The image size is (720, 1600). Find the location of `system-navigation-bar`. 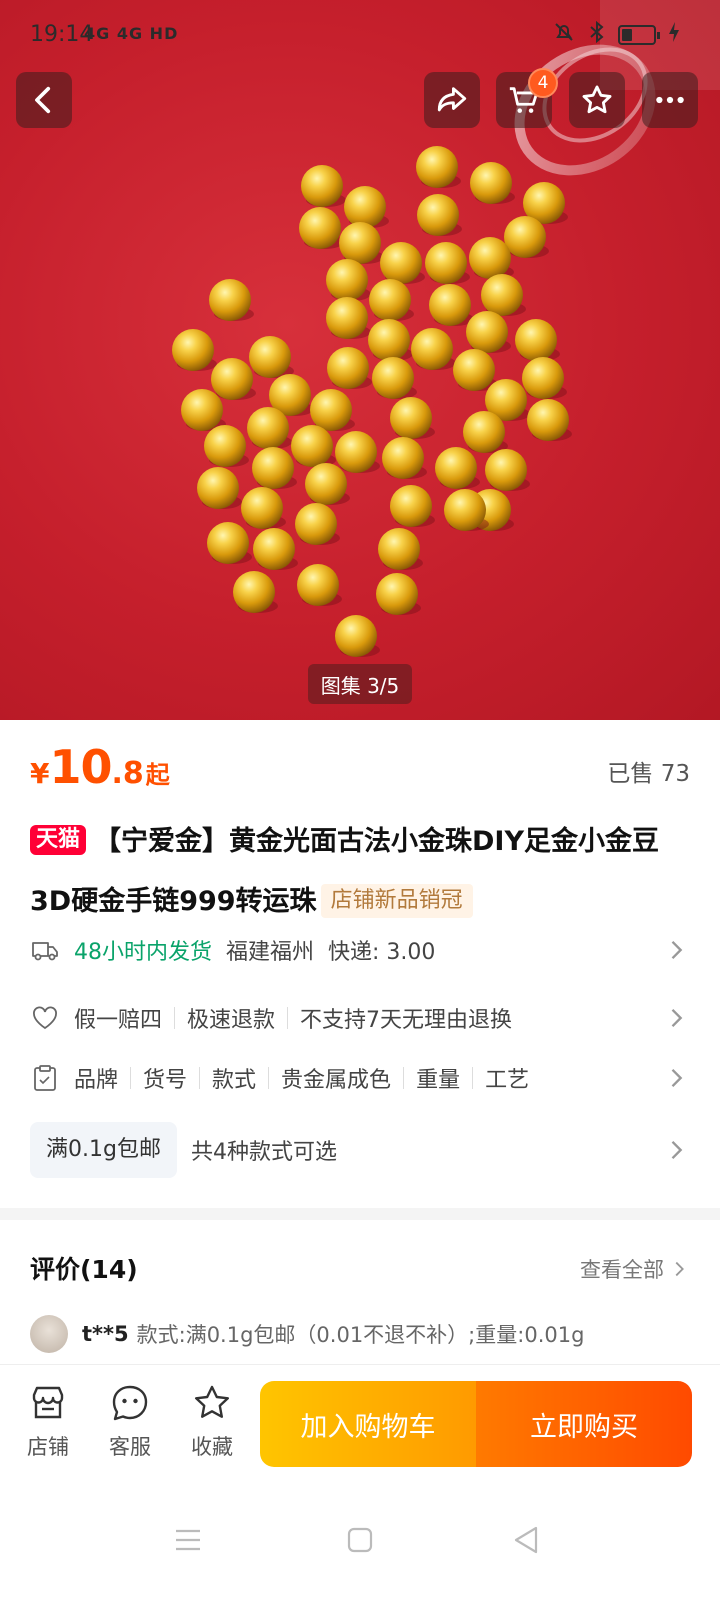

system-navigation-bar is located at coordinates (360, 1545).